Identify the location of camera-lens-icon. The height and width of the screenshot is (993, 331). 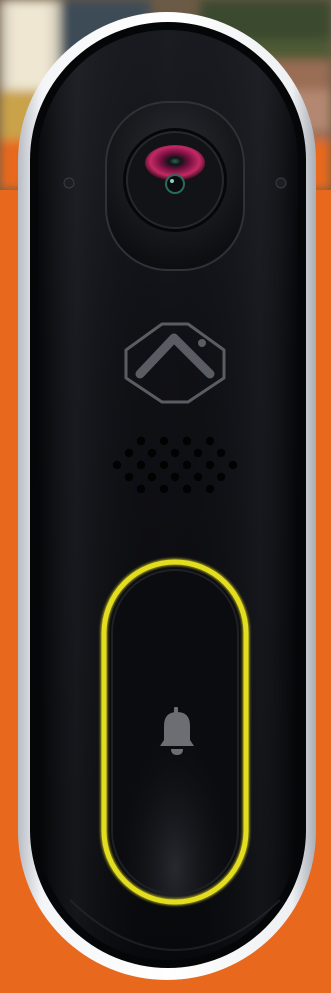
(175, 186).